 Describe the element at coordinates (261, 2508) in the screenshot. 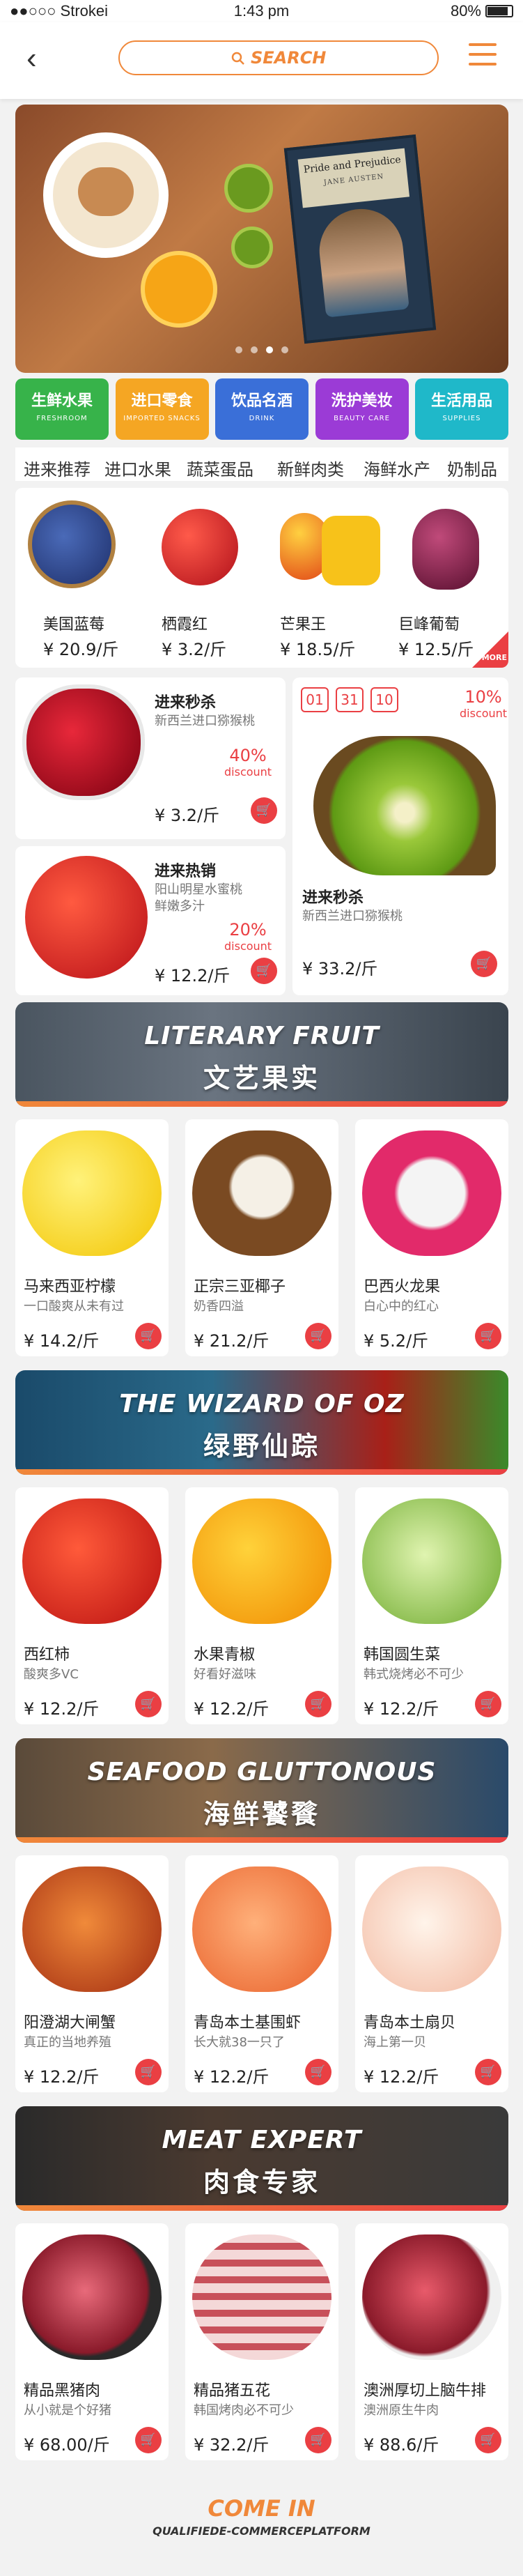

I see `footer-title: COME IN` at that location.